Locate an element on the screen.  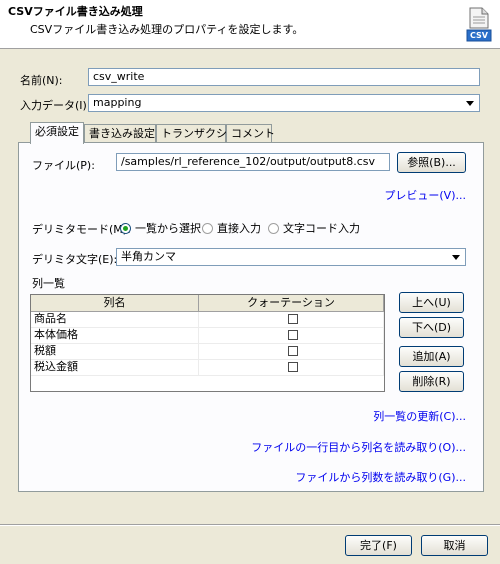
footer-divider is located at coordinates (250, 525).